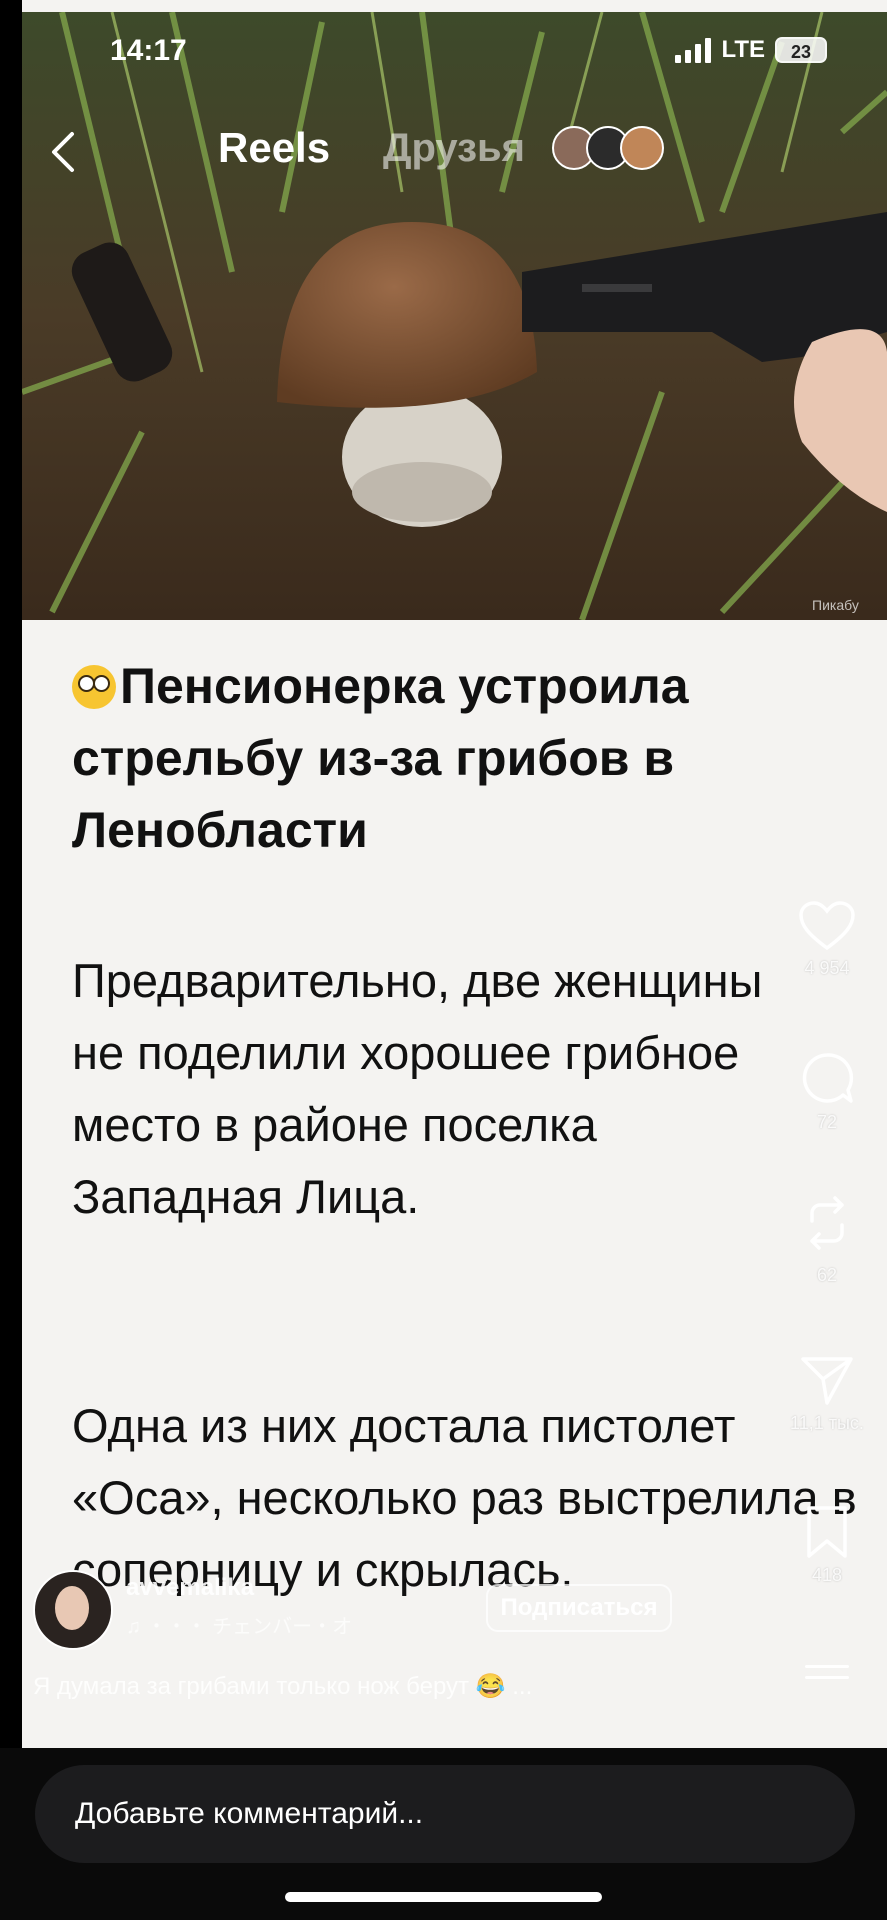 The height and width of the screenshot is (1920, 887). I want to click on like-button: 4 954, so click(827, 939).